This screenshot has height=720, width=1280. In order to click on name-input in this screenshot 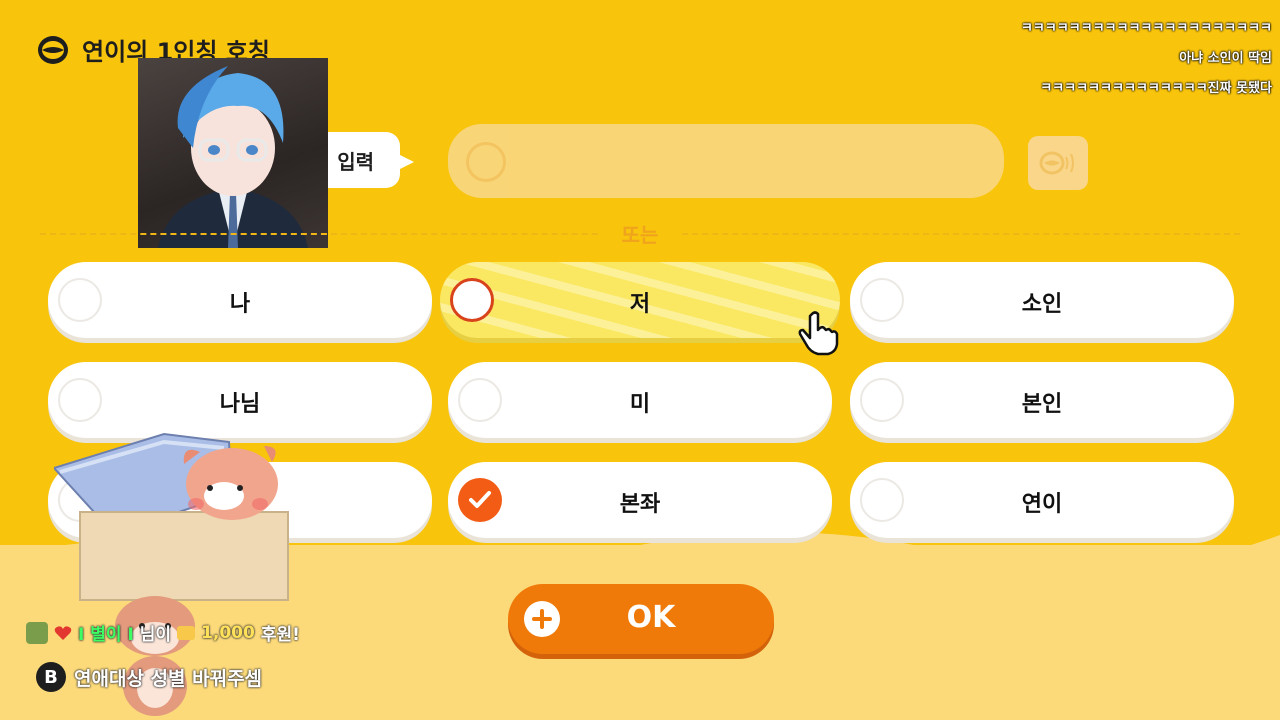, I will do `click(726, 161)`.